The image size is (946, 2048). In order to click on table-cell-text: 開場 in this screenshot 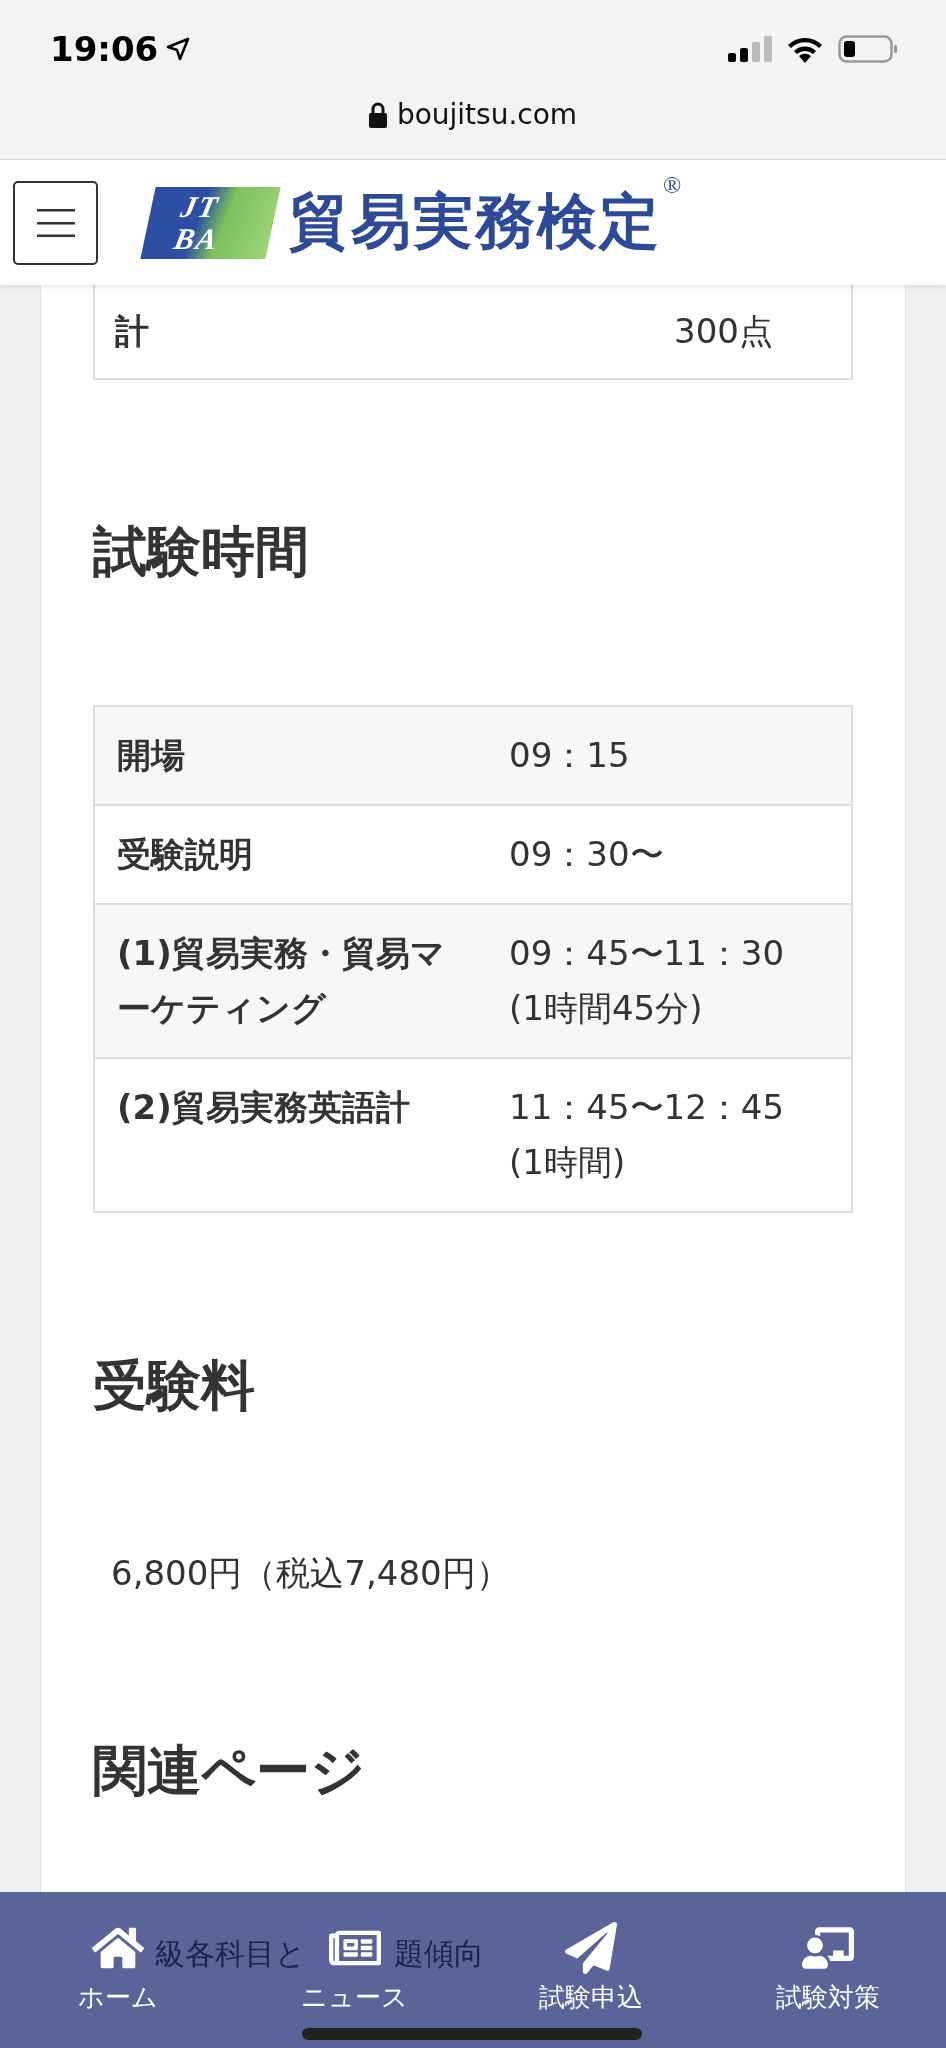, I will do `click(151, 755)`.